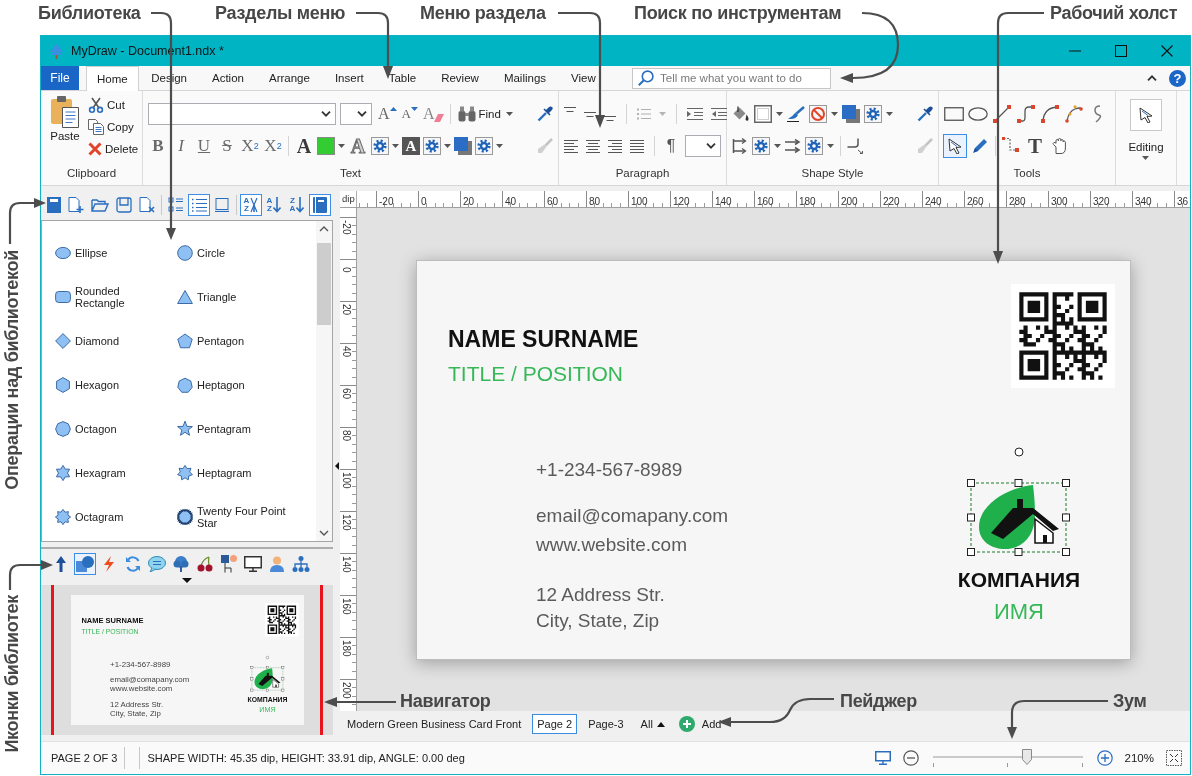  I want to click on branch-arrows-icon, so click(740, 146).